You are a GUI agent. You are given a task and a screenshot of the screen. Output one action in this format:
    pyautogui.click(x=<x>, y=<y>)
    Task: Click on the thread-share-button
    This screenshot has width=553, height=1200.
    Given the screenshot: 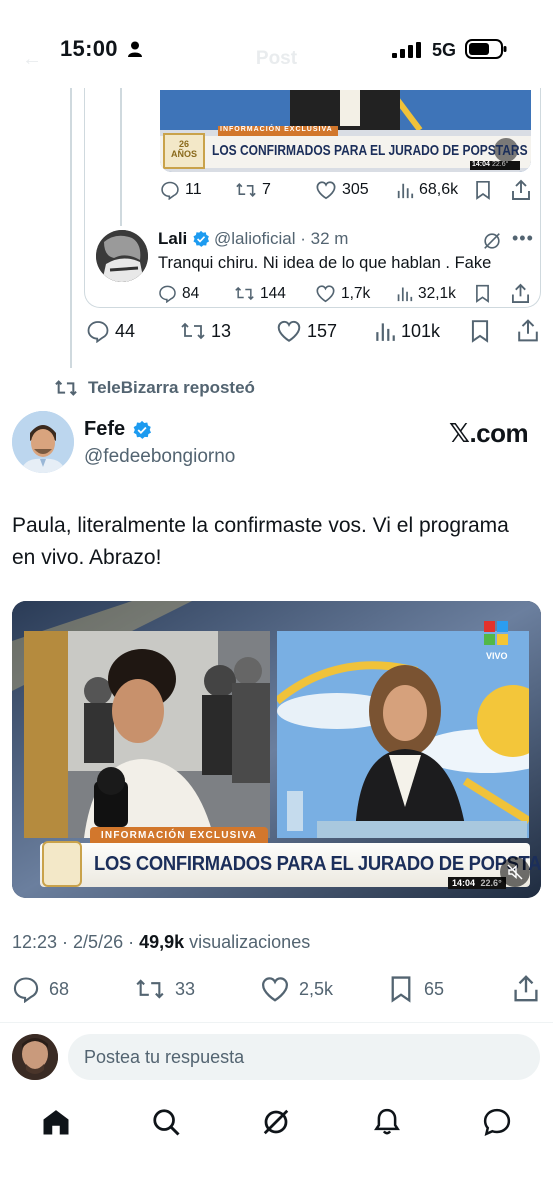 What is the action you would take?
    pyautogui.click(x=528, y=330)
    